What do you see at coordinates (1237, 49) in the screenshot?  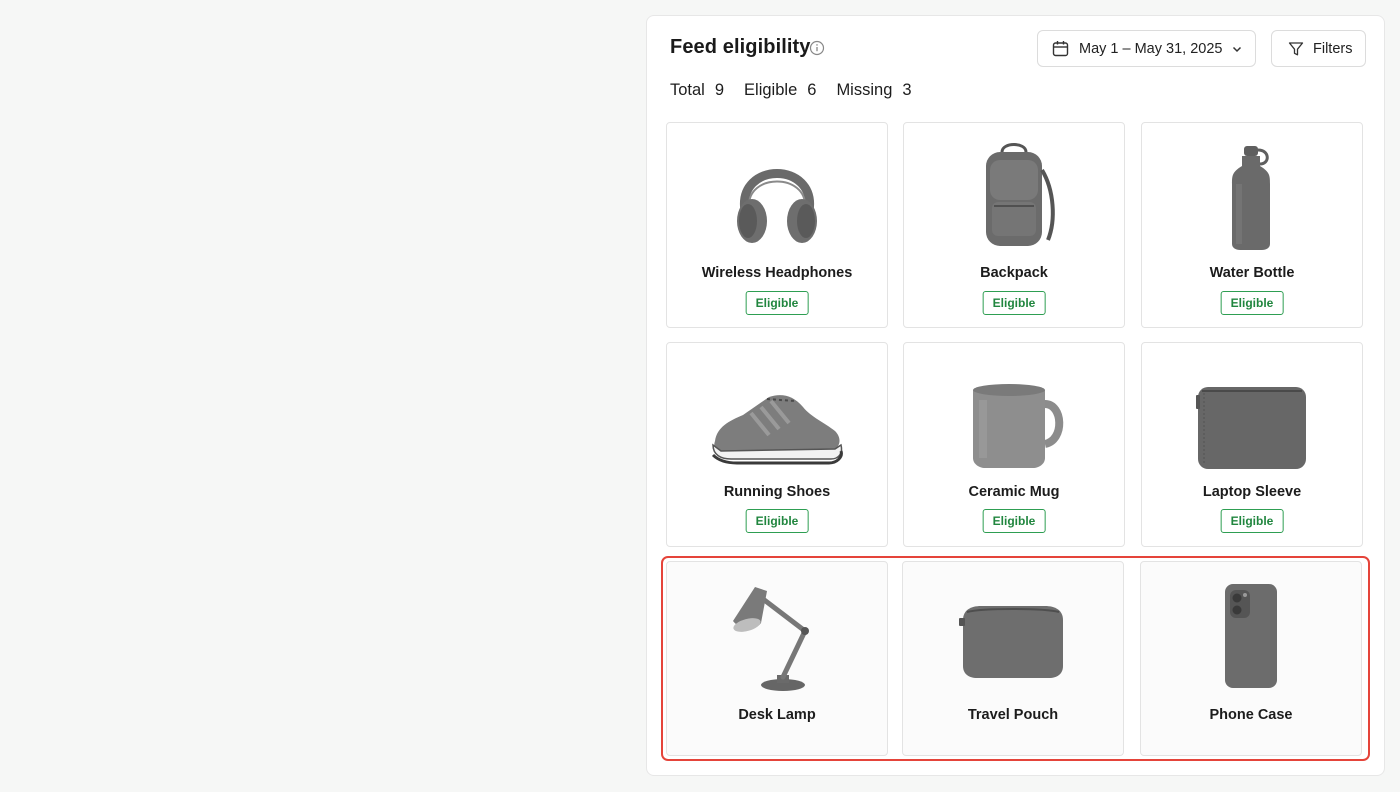 I see `chevron-down-icon` at bounding box center [1237, 49].